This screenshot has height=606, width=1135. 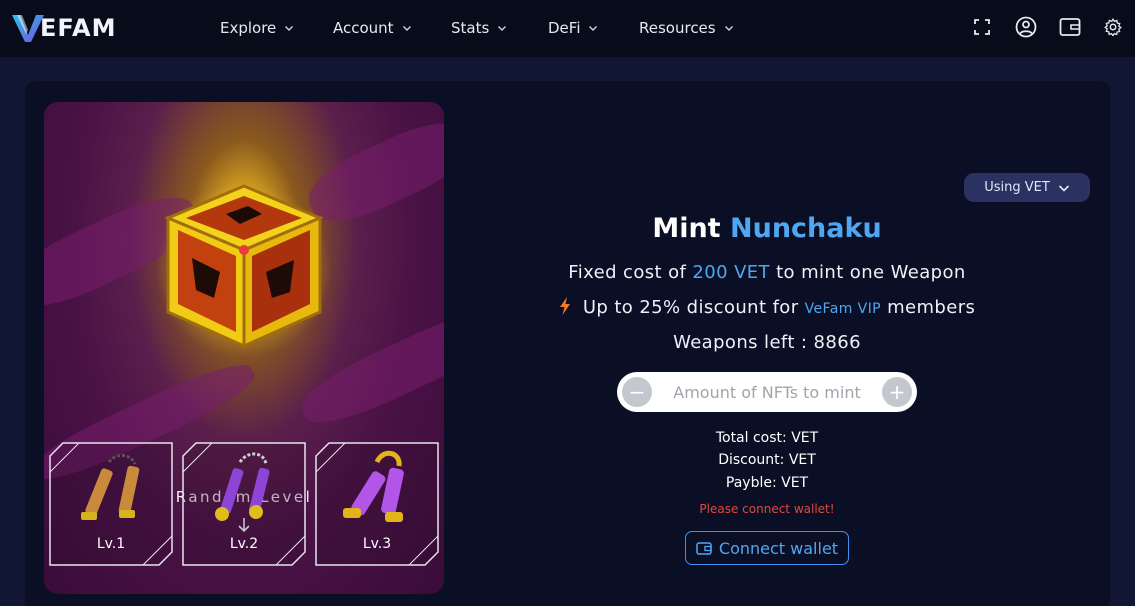 I want to click on brand-logo: EFAM, so click(x=63, y=28).